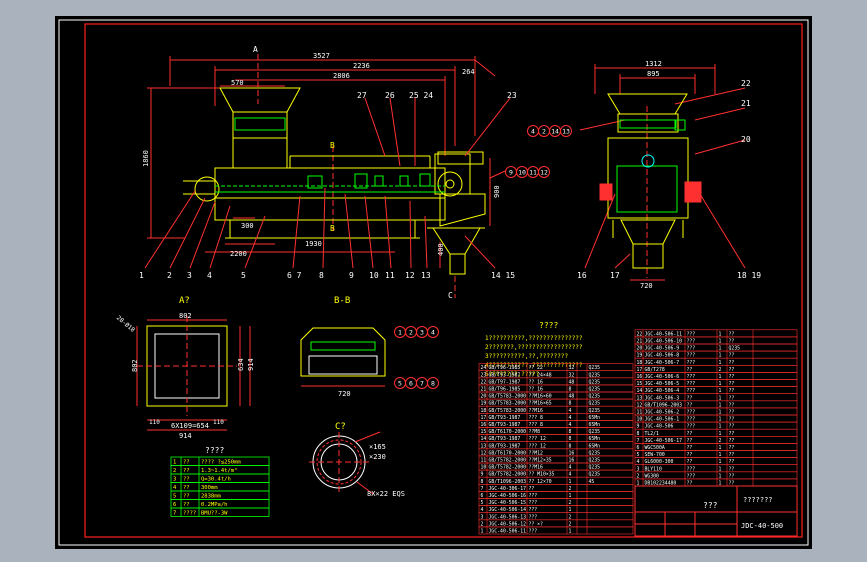  Describe the element at coordinates (169, 275) in the screenshot. I see `part-callout: 2` at that location.